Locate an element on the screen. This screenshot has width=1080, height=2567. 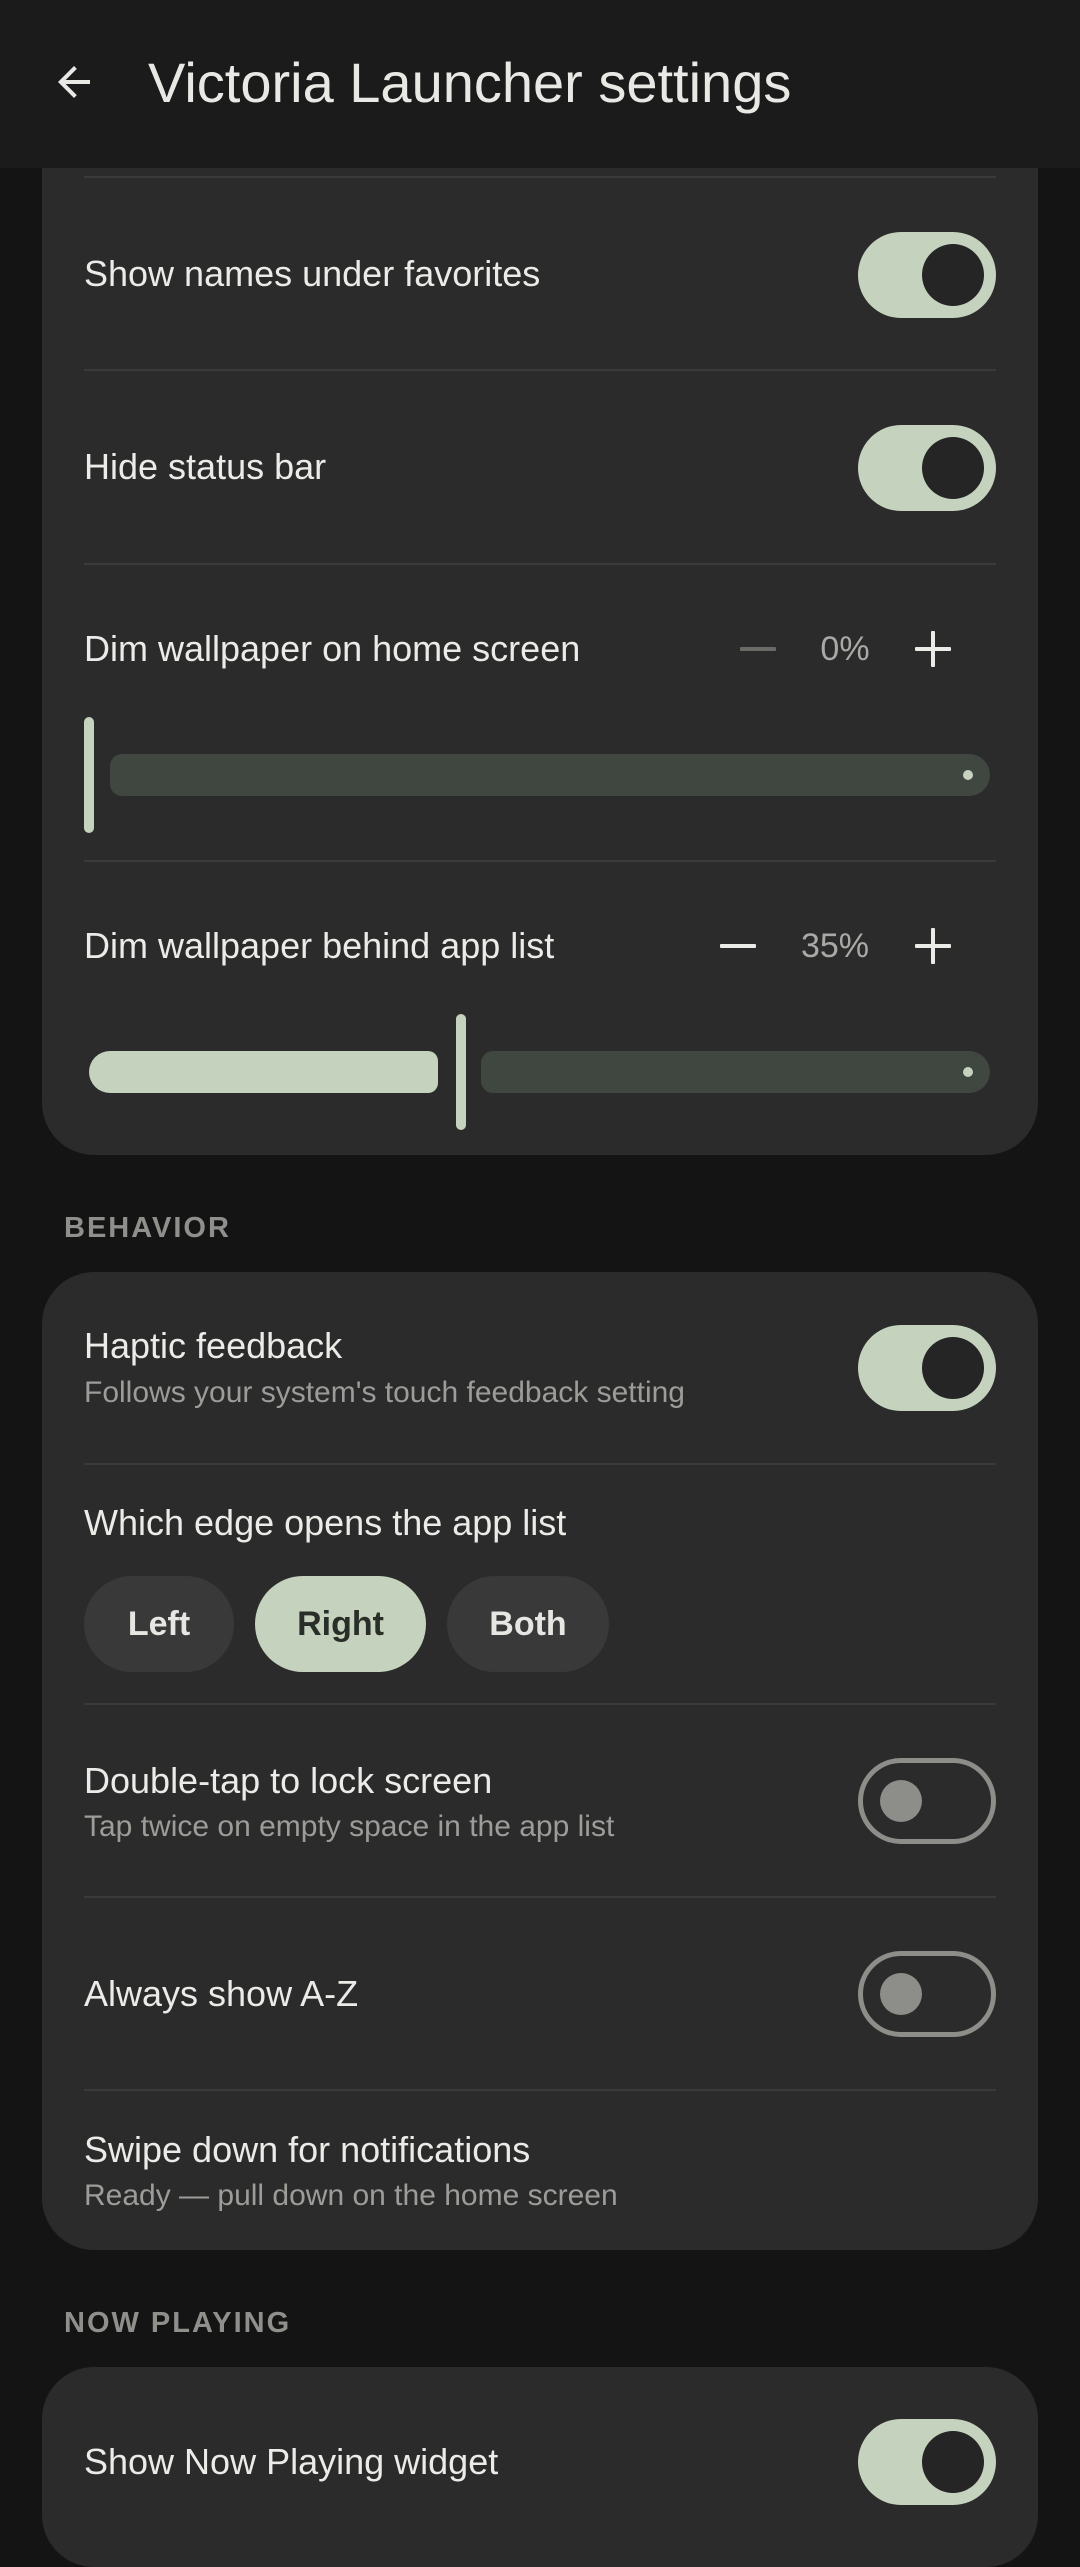
dim-app-list-increase-button is located at coordinates (933, 946).